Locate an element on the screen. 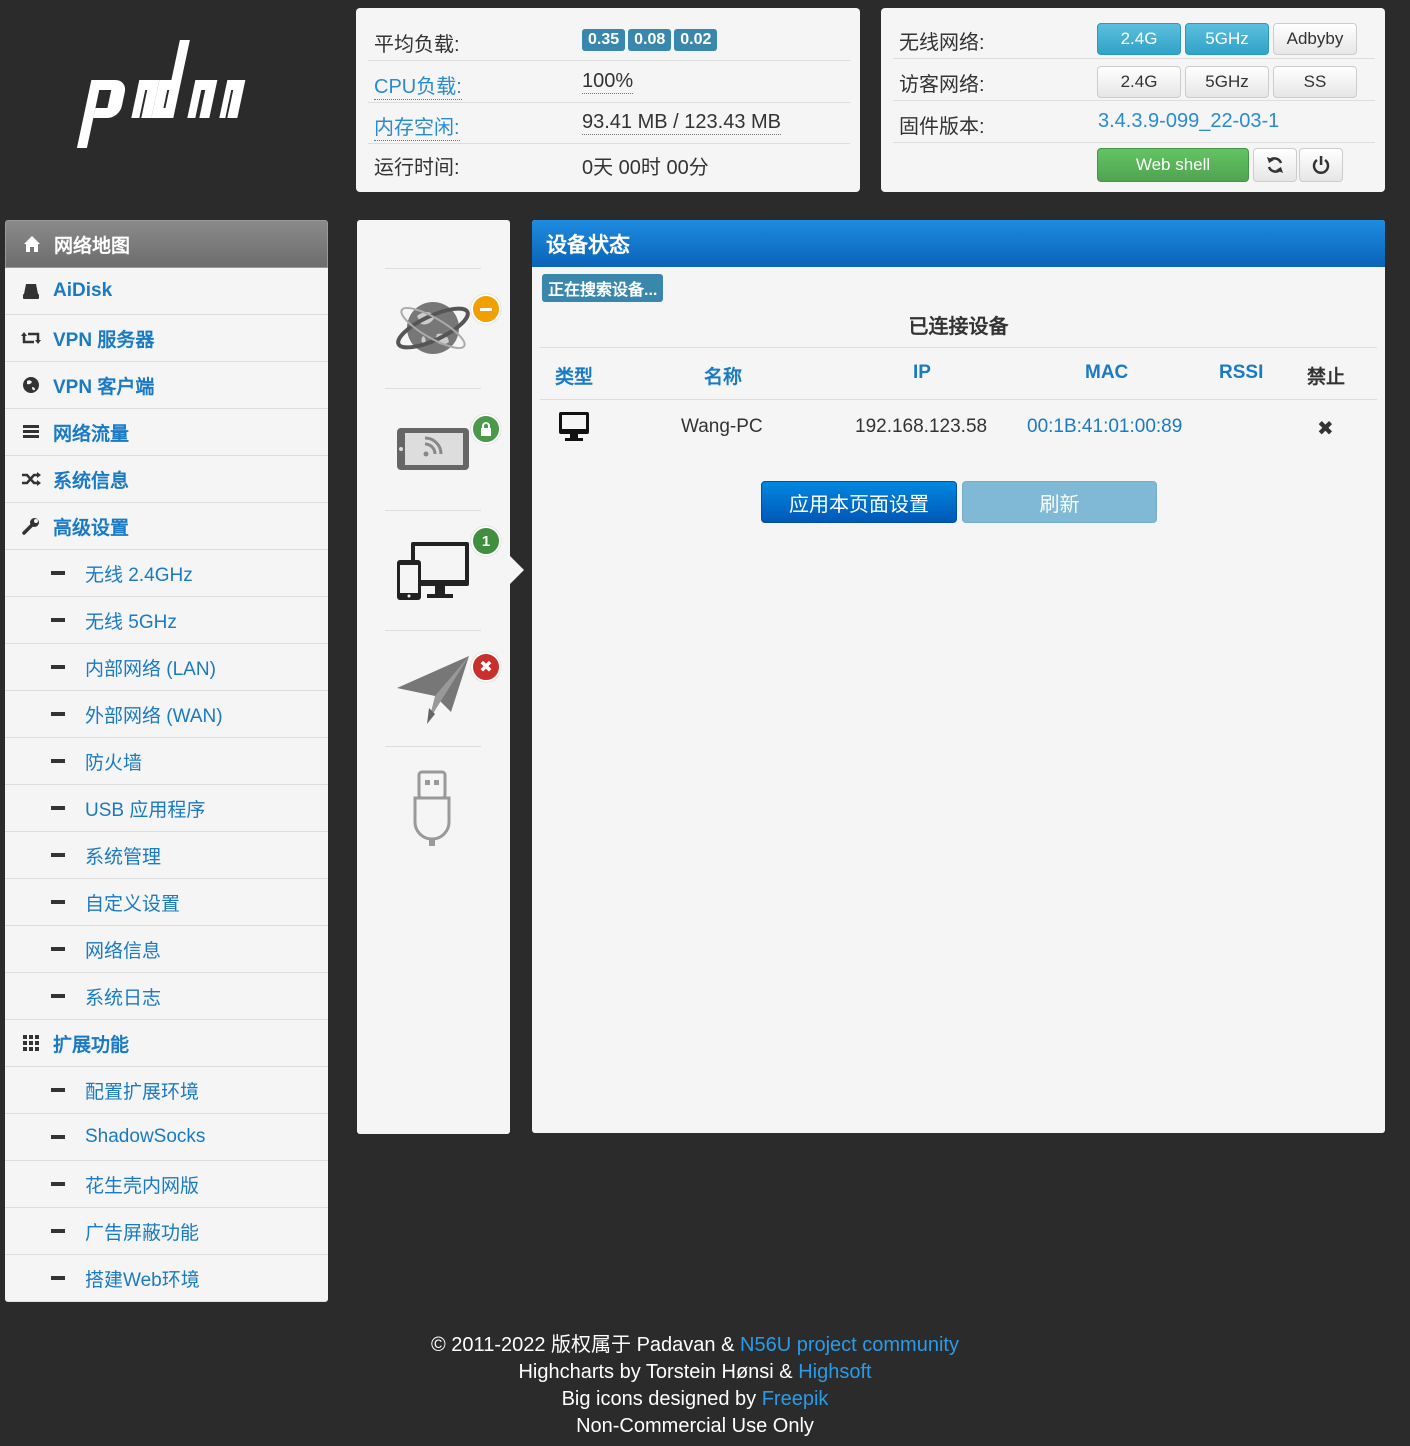 Image resolution: width=1410 pixels, height=1446 pixels. sidebar-item-system-info: 系统信息 is located at coordinates (166, 479).